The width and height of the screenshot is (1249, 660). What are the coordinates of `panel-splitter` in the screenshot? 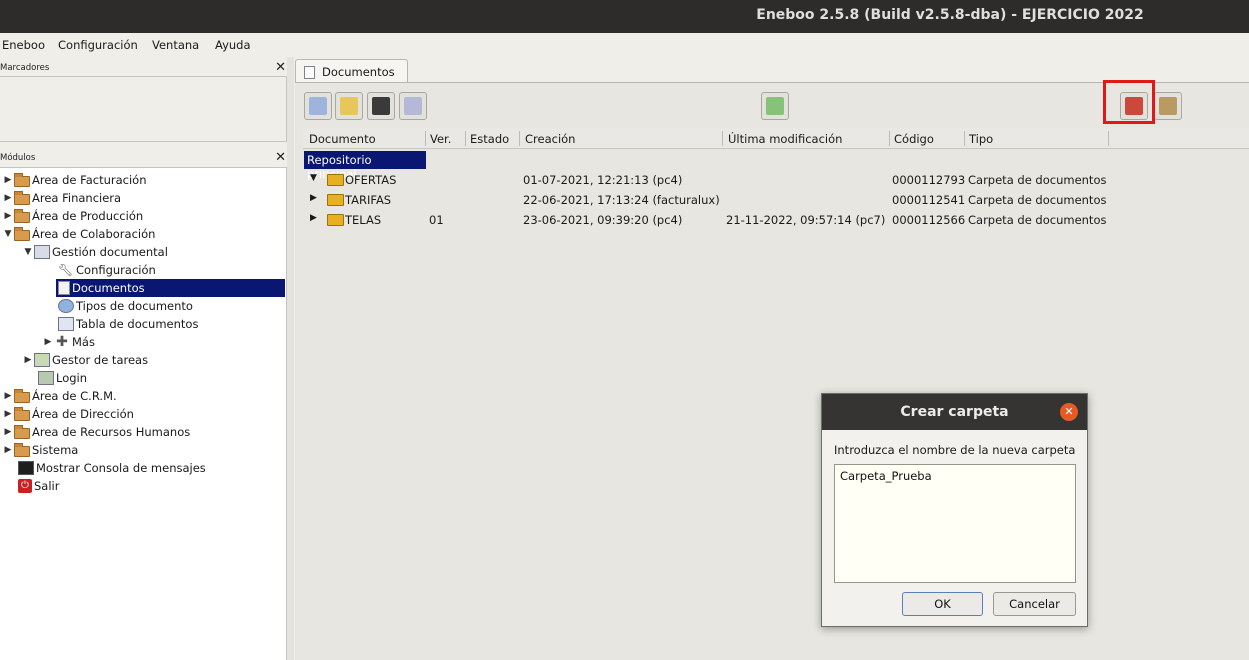 It's located at (290, 358).